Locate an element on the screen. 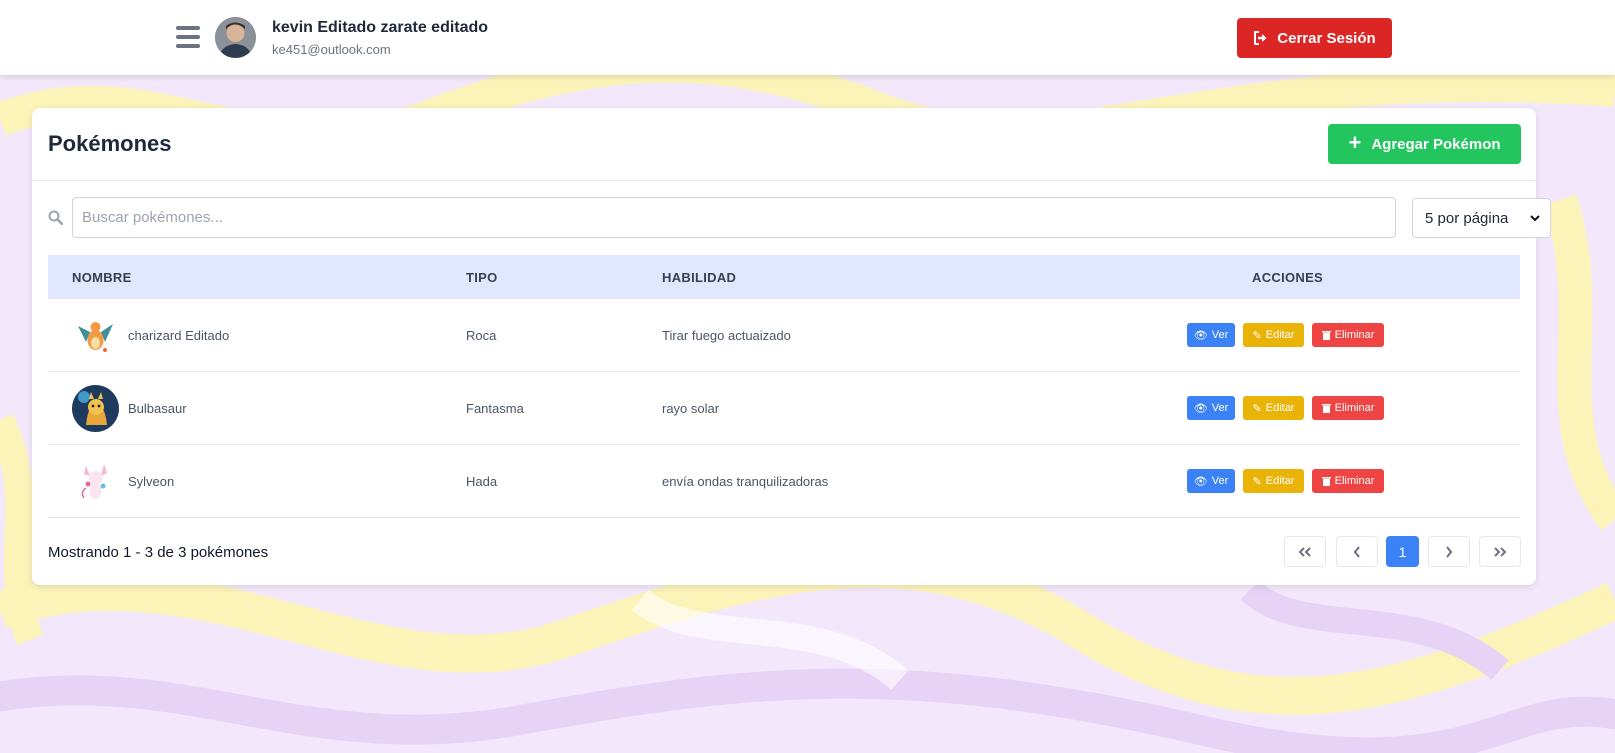 Image resolution: width=1615 pixels, height=753 pixels. plus-icon: + is located at coordinates (1355, 142).